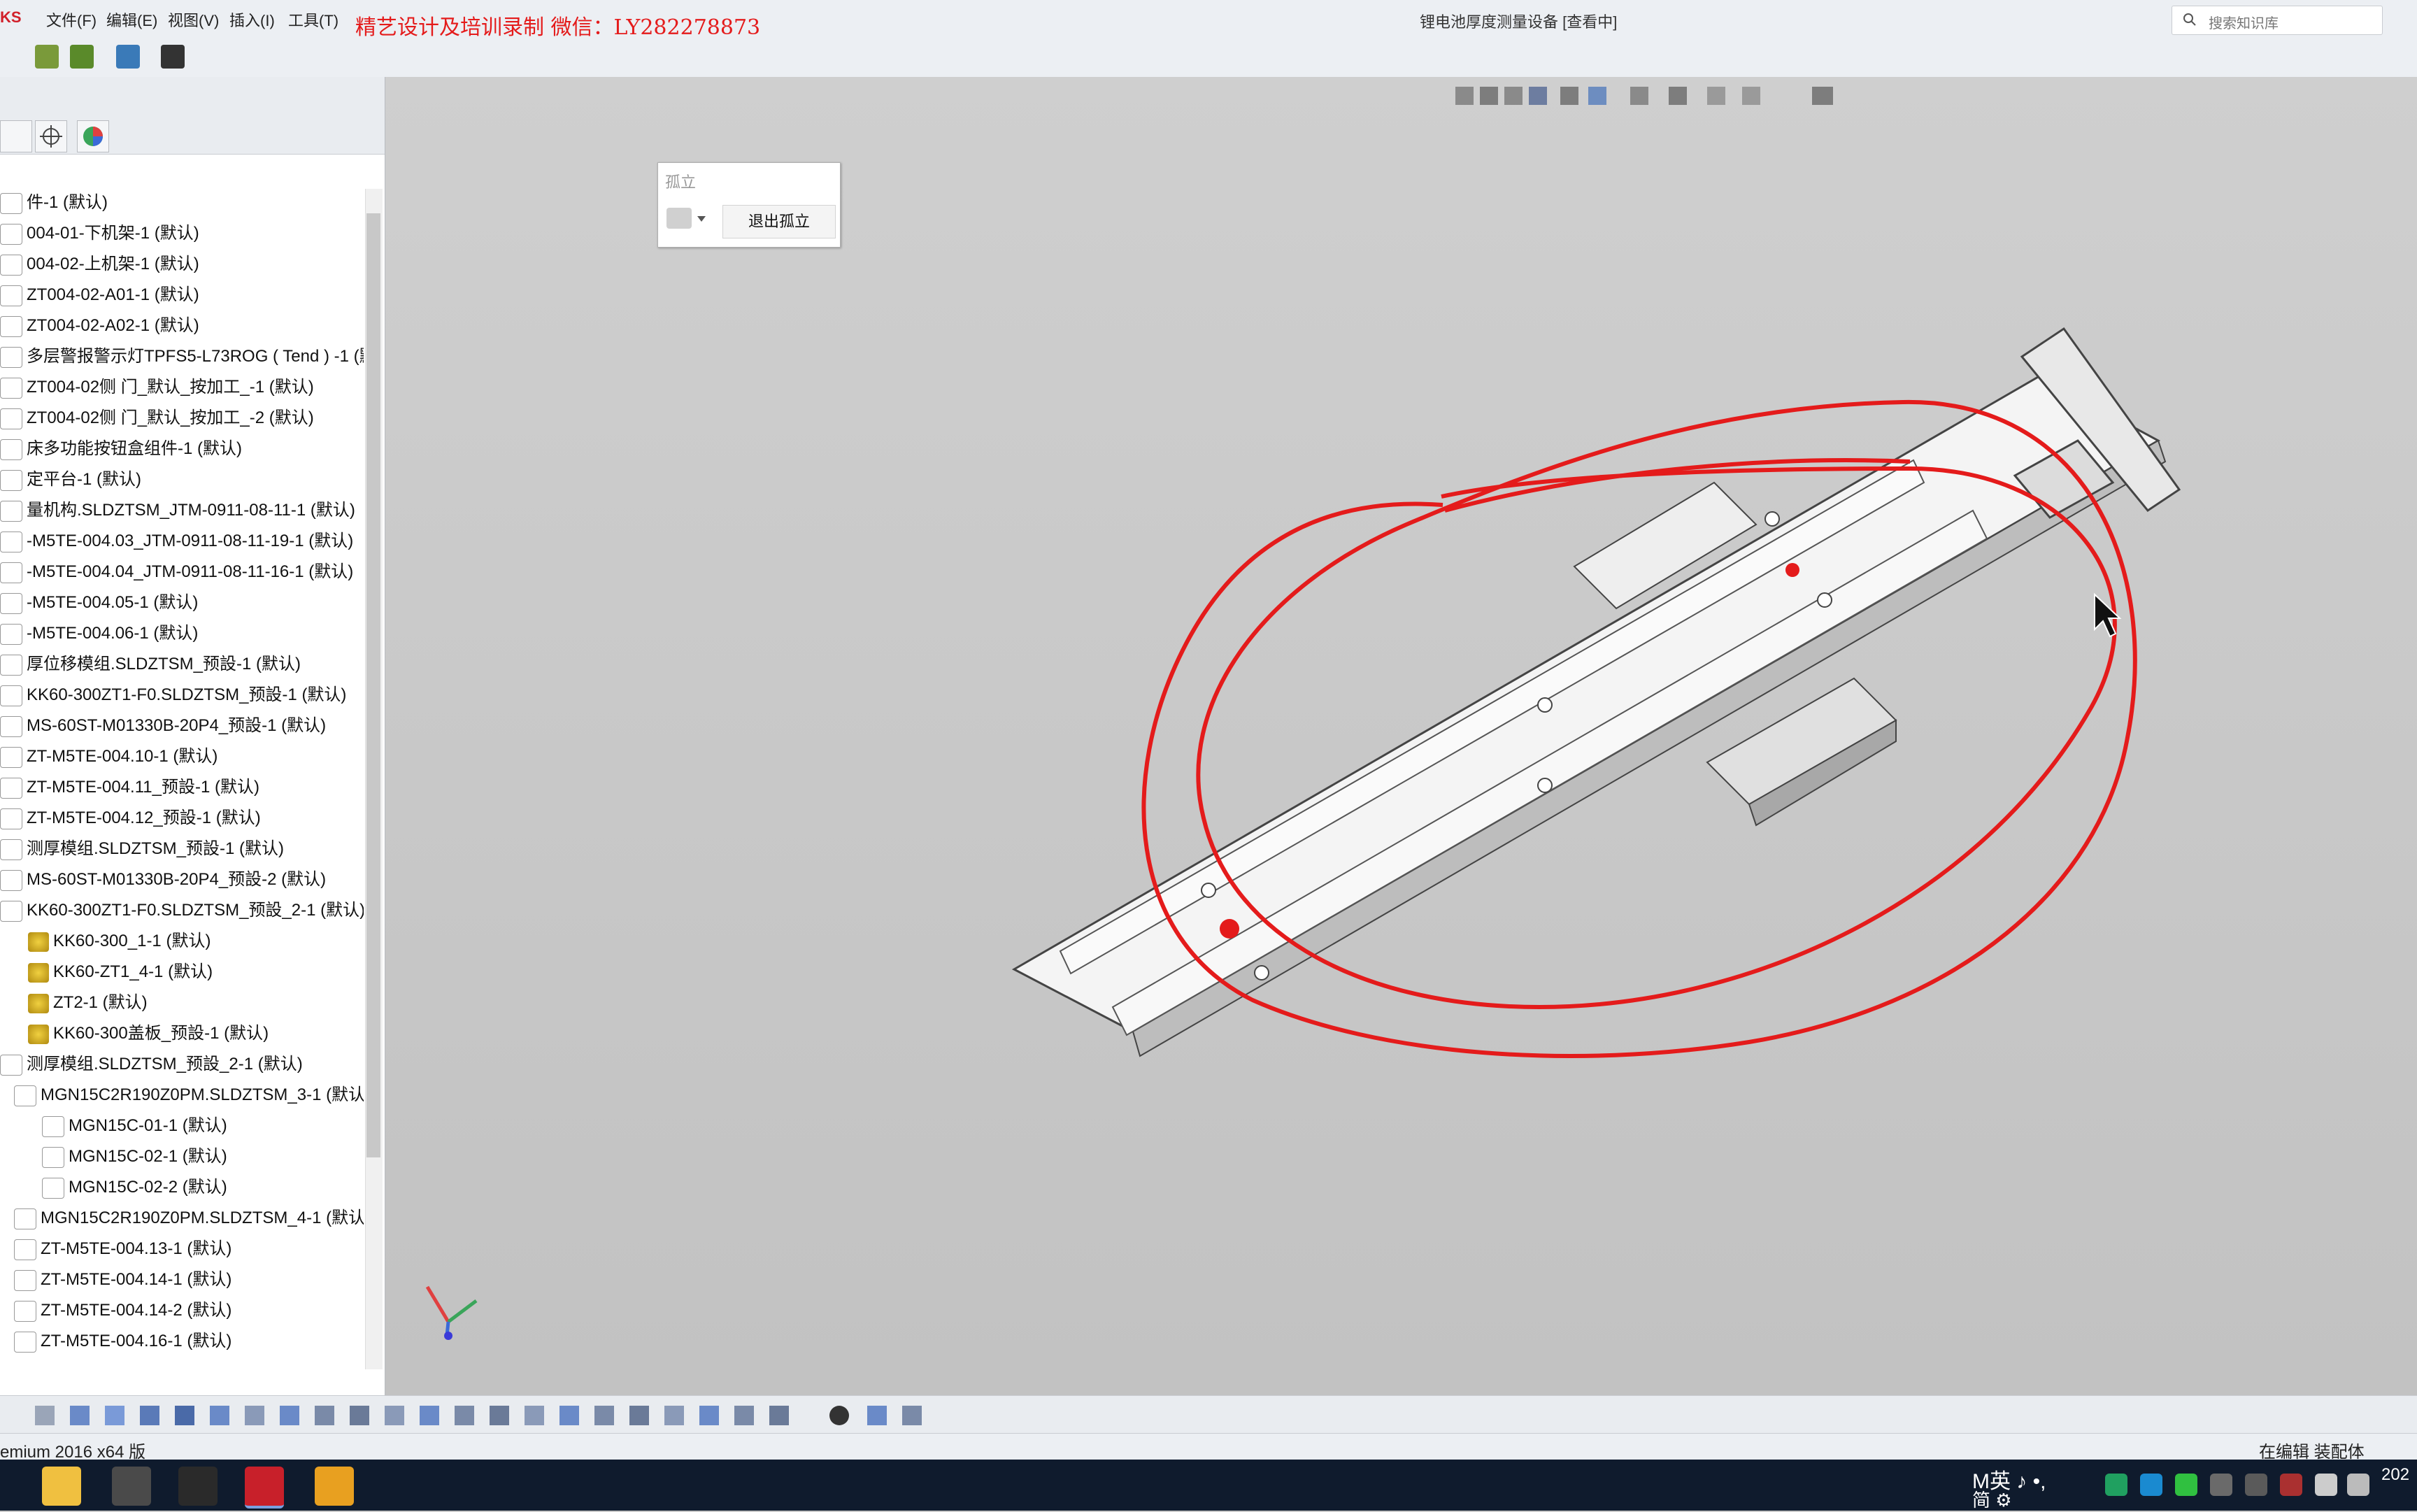 Image resolution: width=2417 pixels, height=1512 pixels. I want to click on smart-dimension-icon, so click(80, 1415).